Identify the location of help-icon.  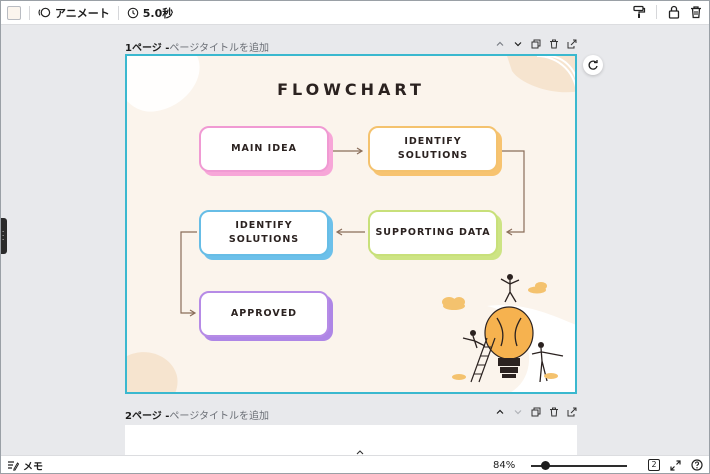
(697, 465).